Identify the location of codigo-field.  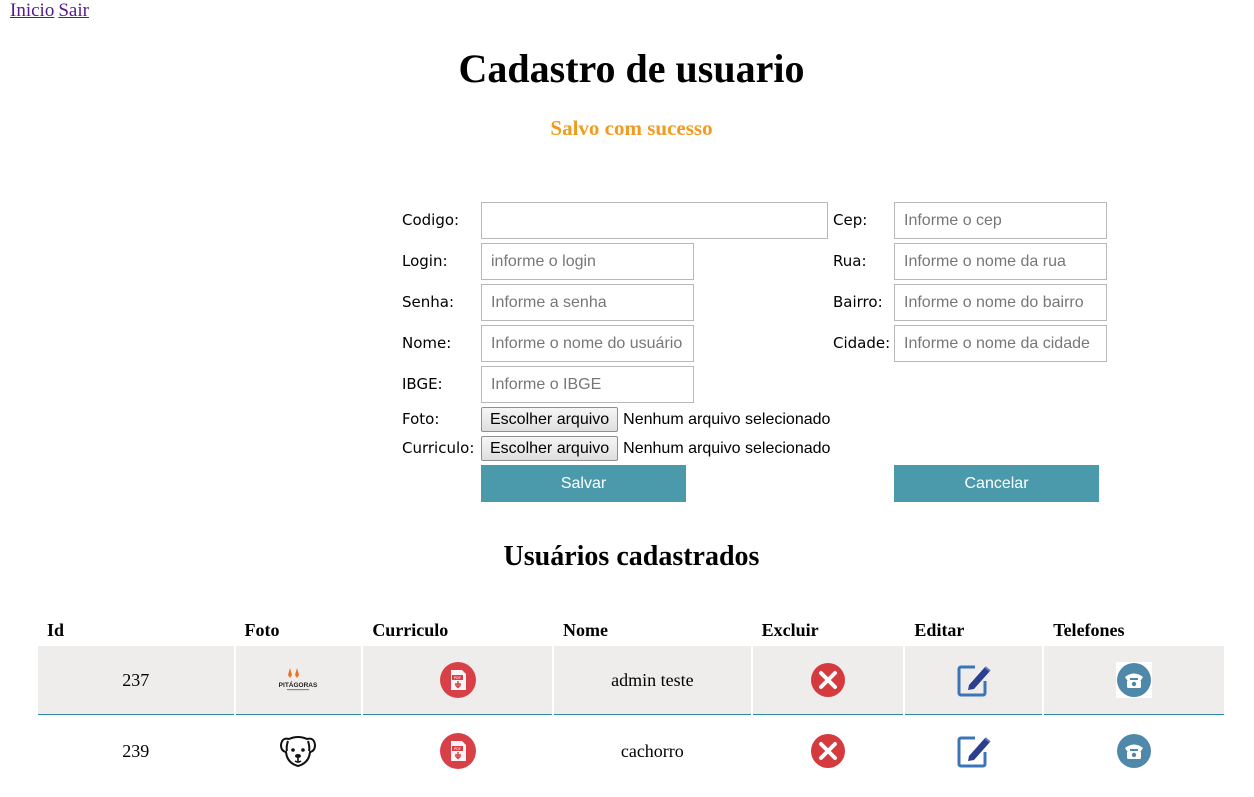
(654, 220).